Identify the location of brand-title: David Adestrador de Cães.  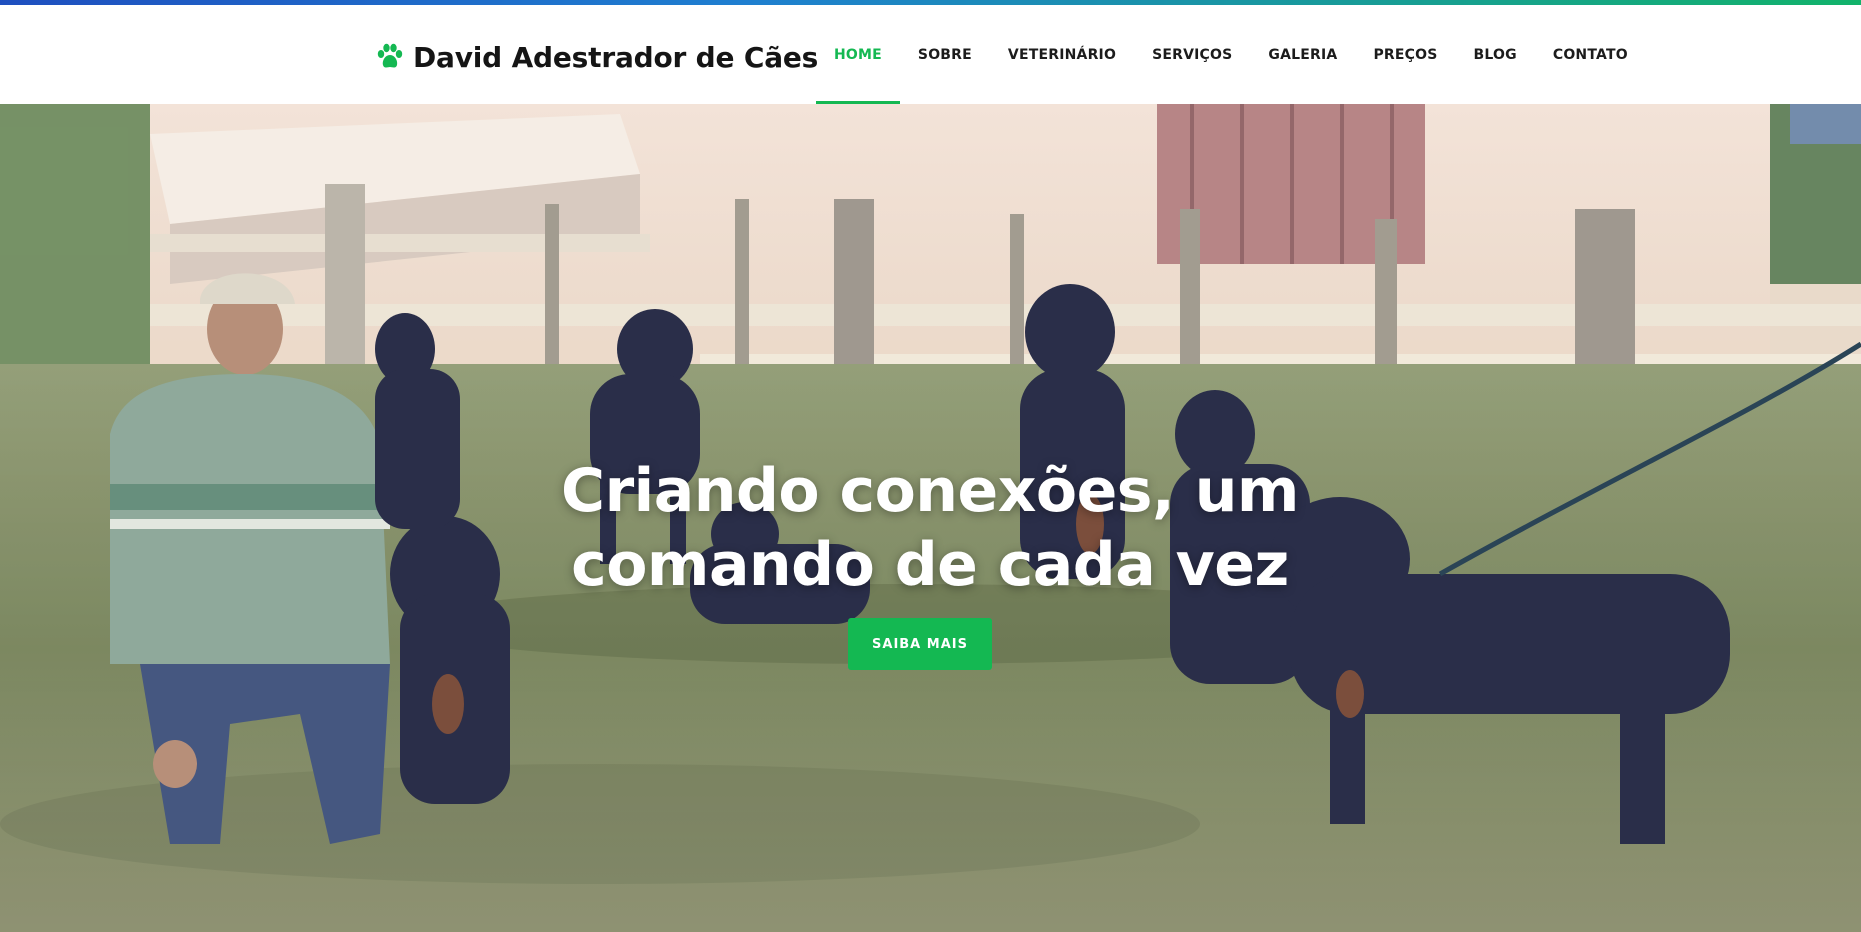
(616, 57).